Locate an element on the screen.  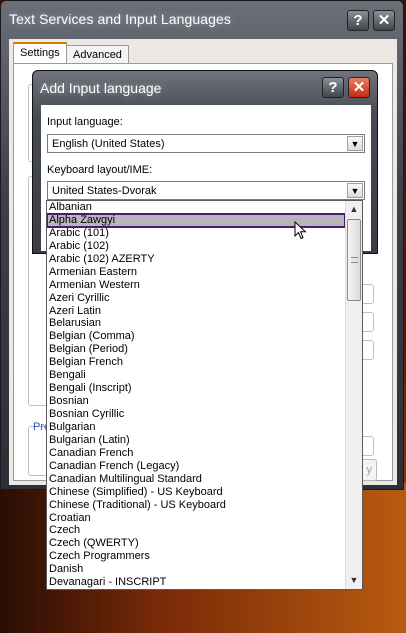
scrollbar-grip is located at coordinates (354, 260).